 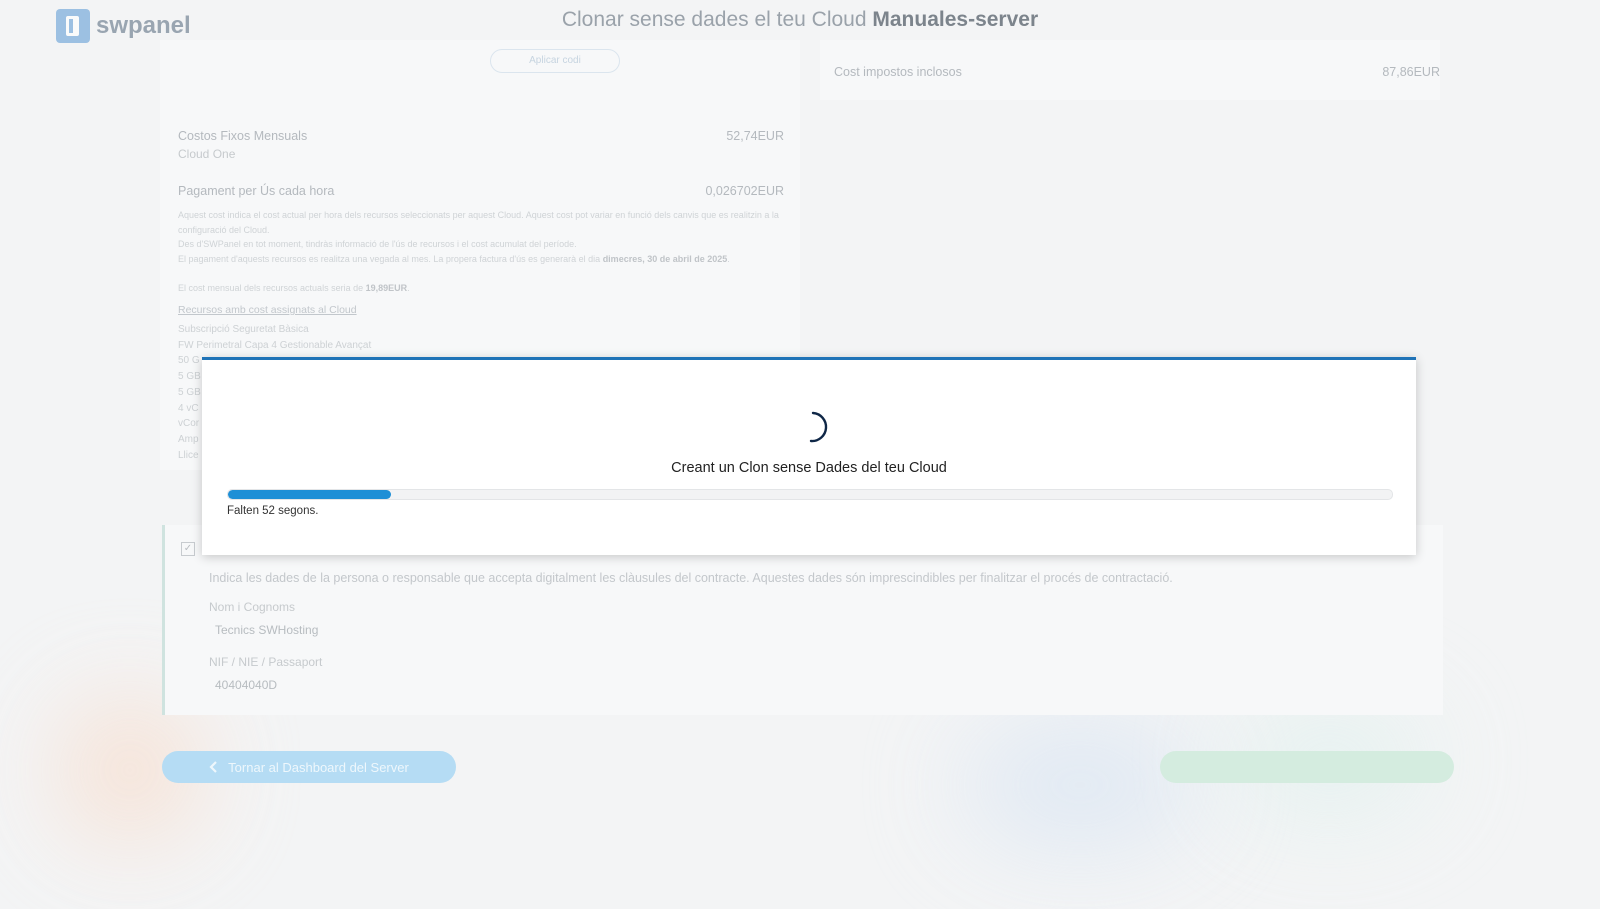 I want to click on accept-terms-checkbox: ✓, so click(x=188, y=549).